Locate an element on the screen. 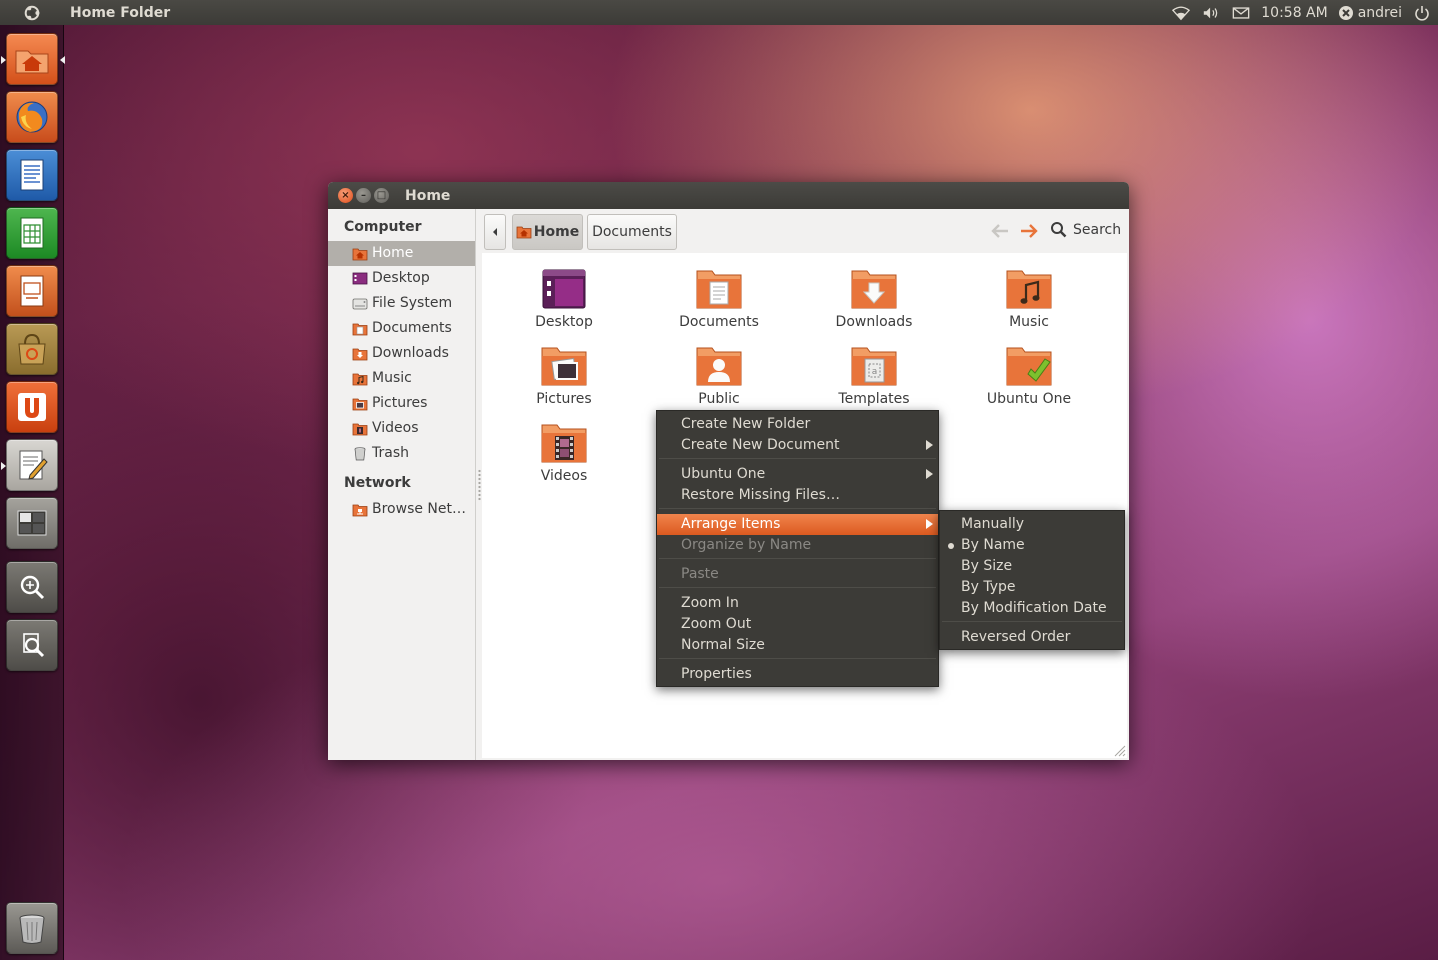  submenu-item-by-modification-date: By Modification Date is located at coordinates (1032, 608).